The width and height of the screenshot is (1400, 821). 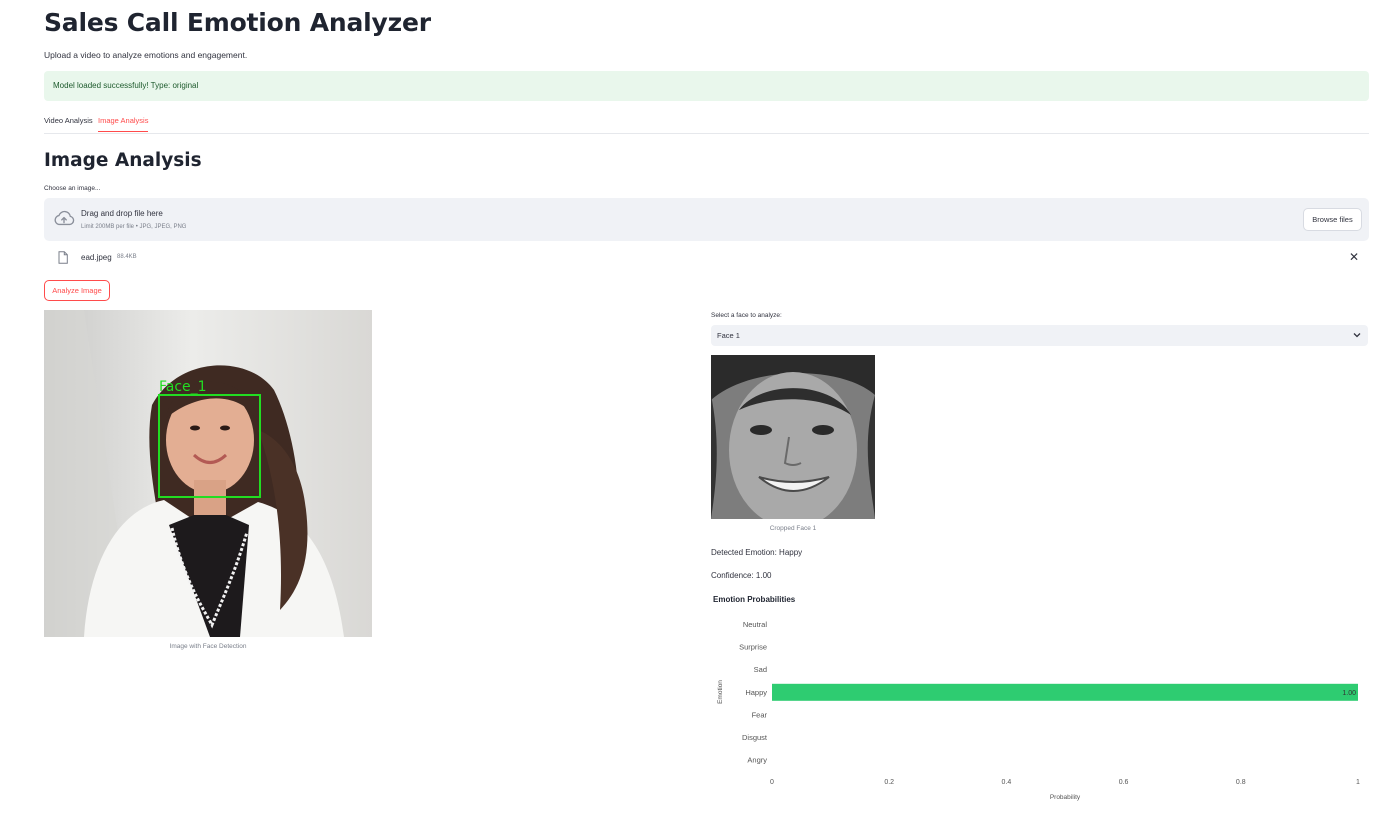 I want to click on bar-data-label: 1.00, so click(x=1349, y=693).